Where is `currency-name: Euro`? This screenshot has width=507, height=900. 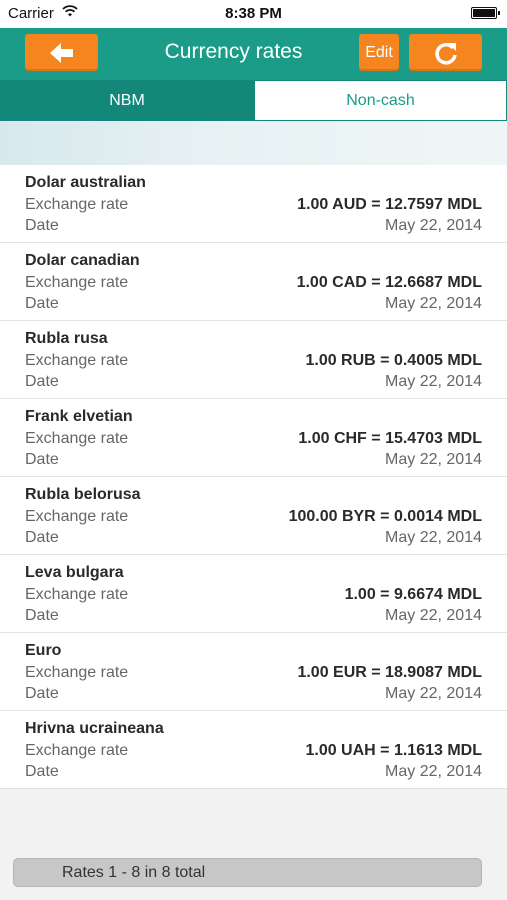
currency-name: Euro is located at coordinates (43, 650).